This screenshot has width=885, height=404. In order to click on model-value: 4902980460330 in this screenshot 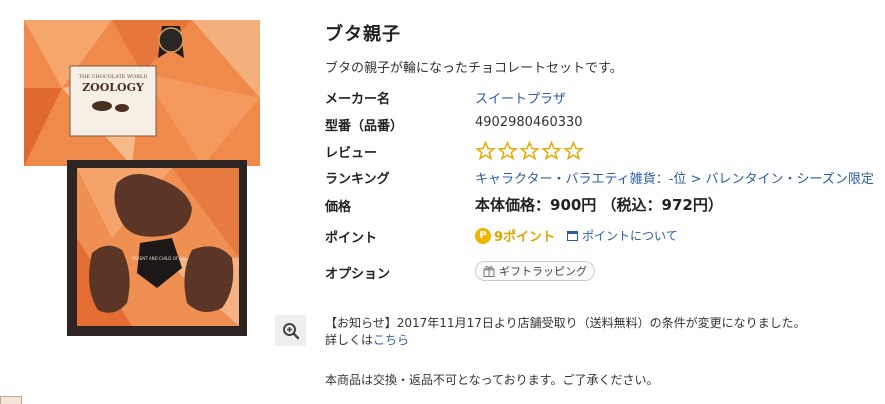, I will do `click(529, 122)`.